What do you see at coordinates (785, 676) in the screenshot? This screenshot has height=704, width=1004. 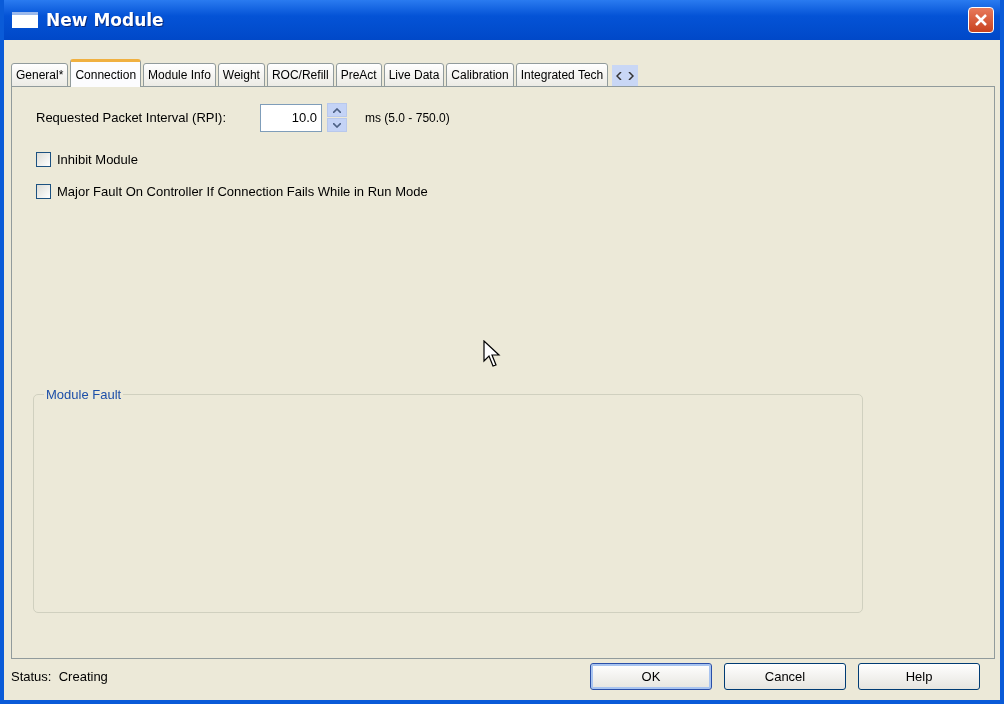 I see `dialog-button: Cancel` at bounding box center [785, 676].